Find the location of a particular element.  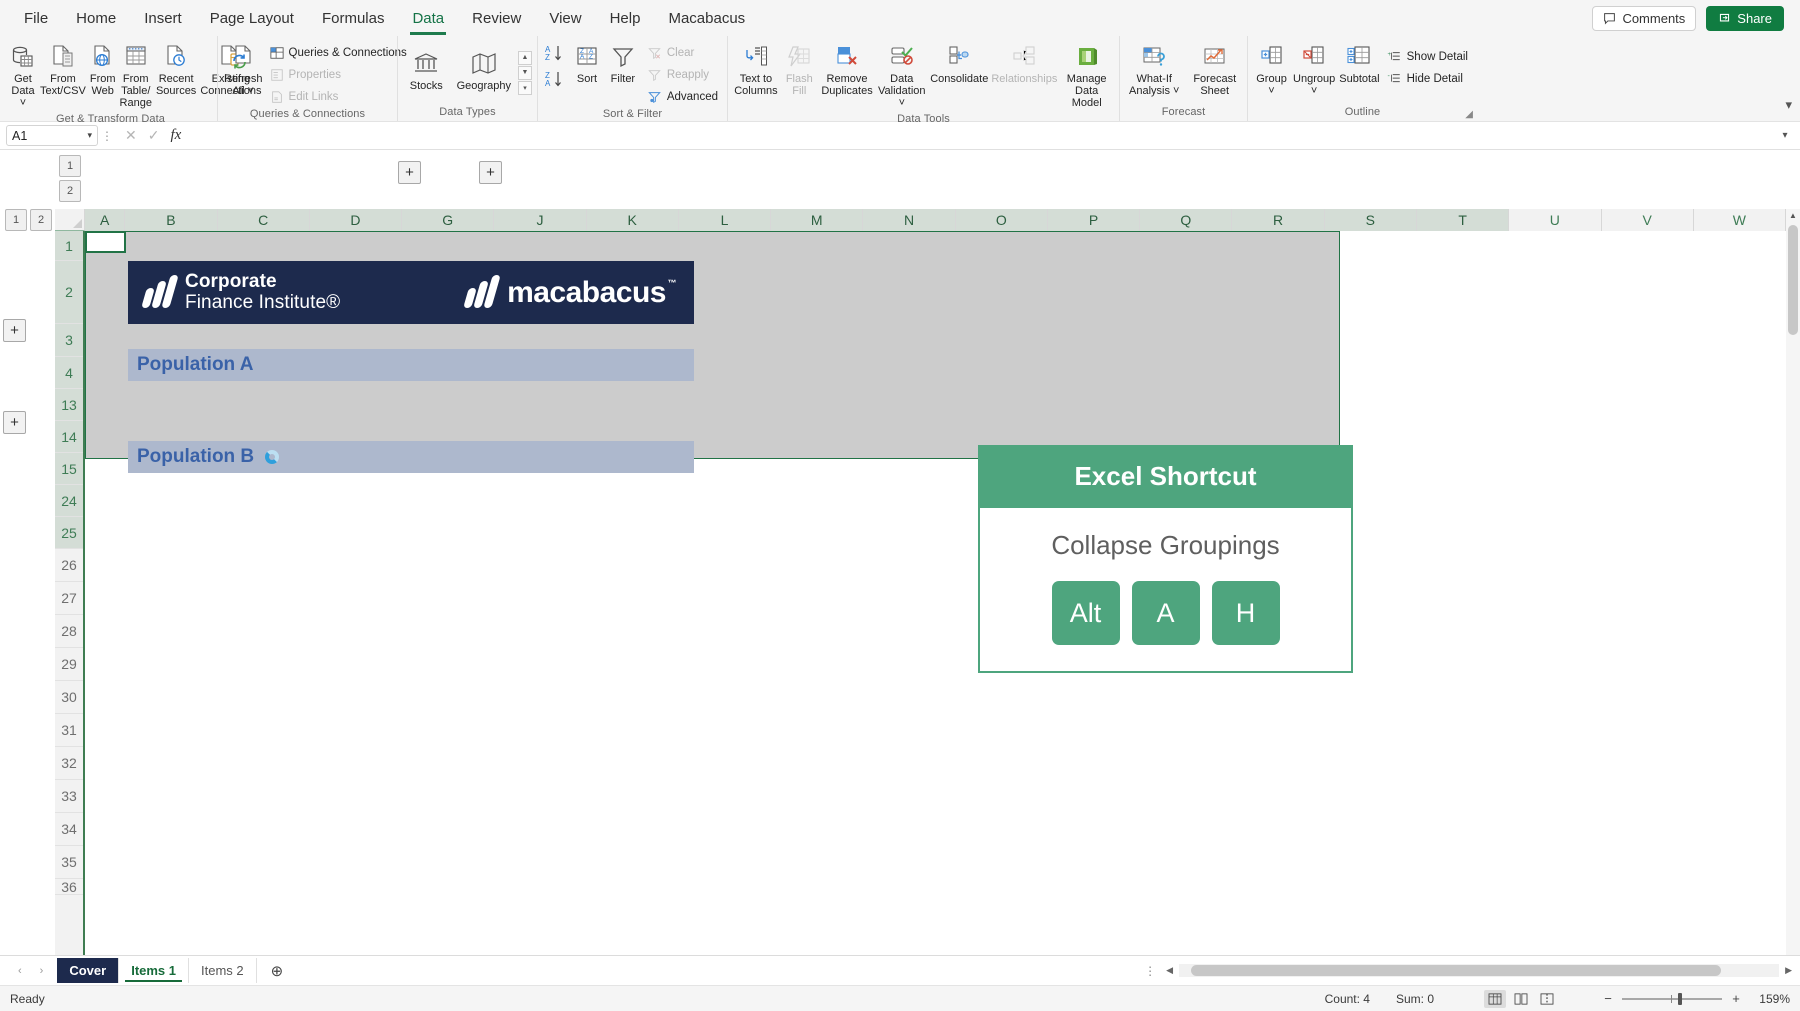

row-header-24: 24 is located at coordinates (69, 501).